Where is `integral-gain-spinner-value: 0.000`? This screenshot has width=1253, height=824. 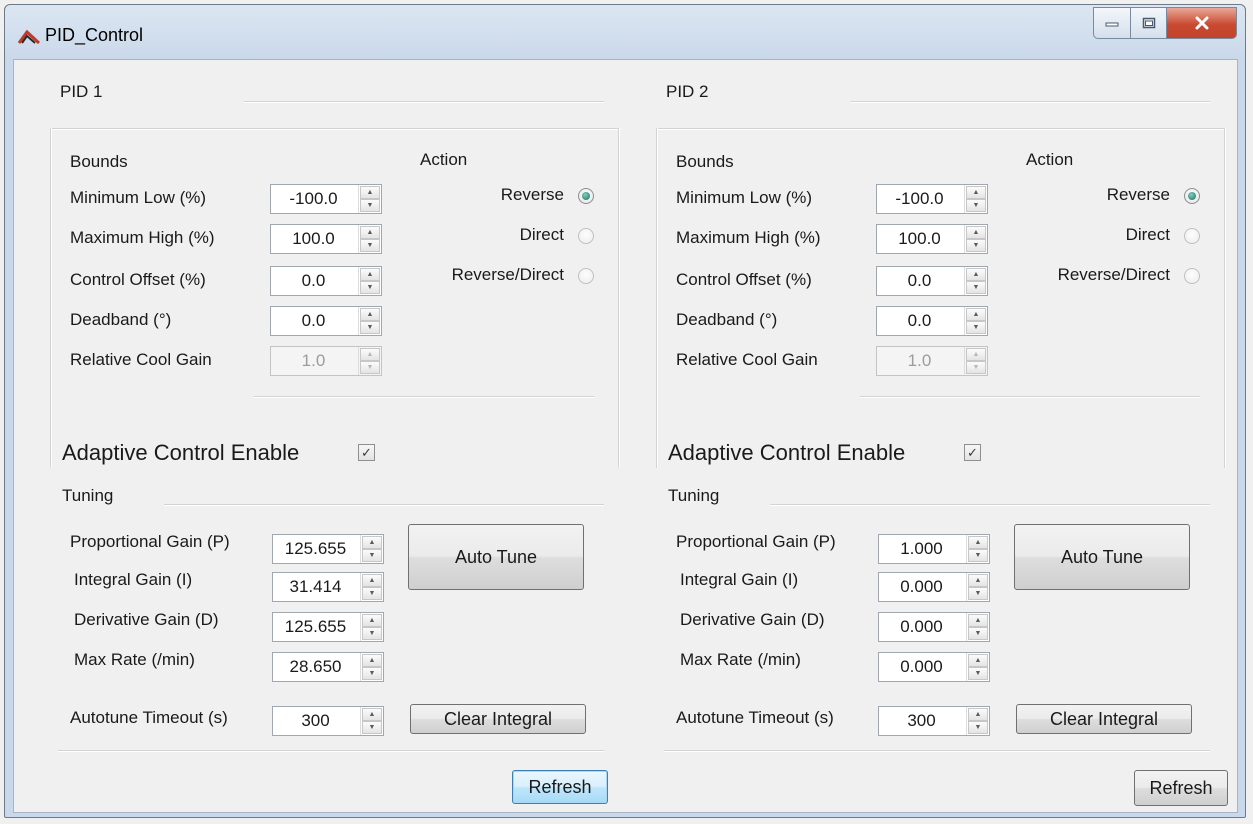 integral-gain-spinner-value: 0.000 is located at coordinates (922, 587).